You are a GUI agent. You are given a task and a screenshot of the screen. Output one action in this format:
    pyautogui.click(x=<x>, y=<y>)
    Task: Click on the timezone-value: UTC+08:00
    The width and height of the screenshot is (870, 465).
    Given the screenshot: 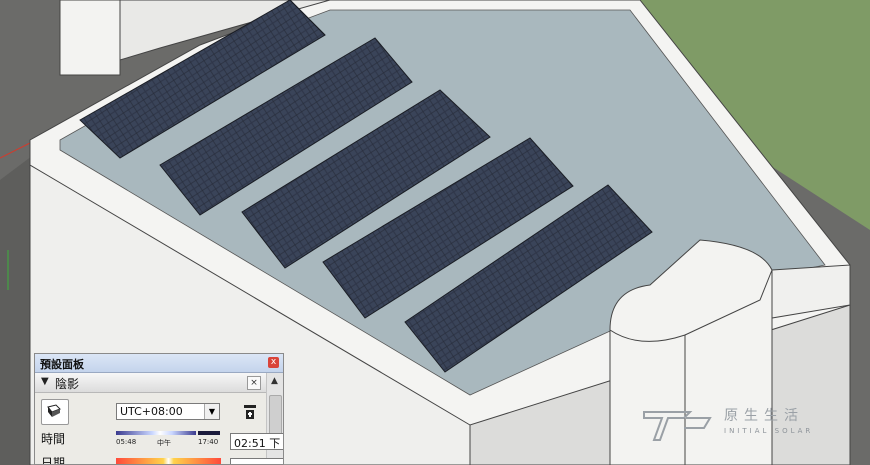 What is the action you would take?
    pyautogui.click(x=151, y=411)
    